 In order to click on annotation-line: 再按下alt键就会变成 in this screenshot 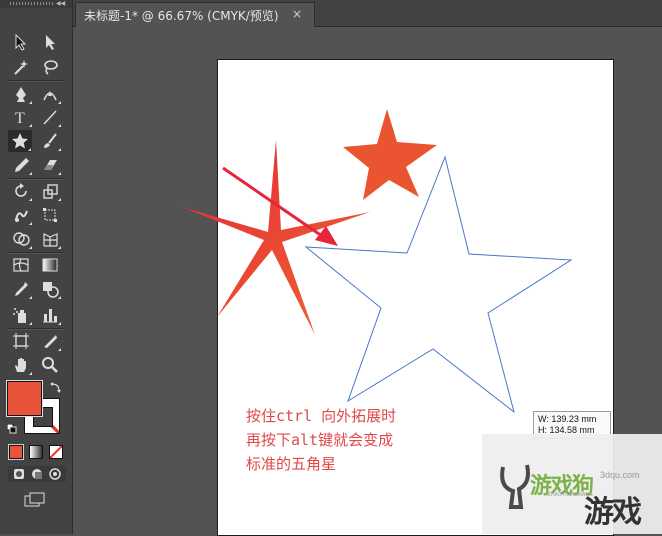, I will do `click(320, 440)`.